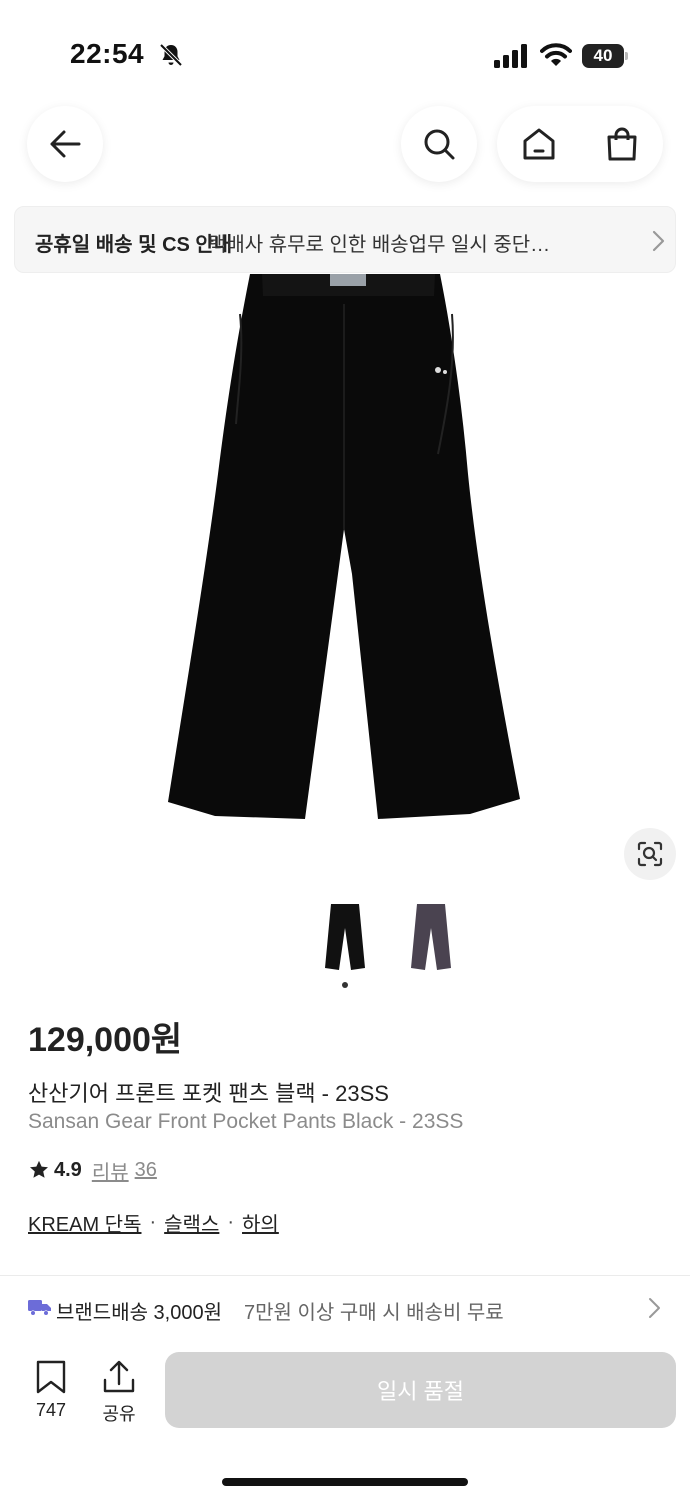 Image resolution: width=690 pixels, height=1500 pixels. I want to click on review-link: 리뷰, so click(110, 1170).